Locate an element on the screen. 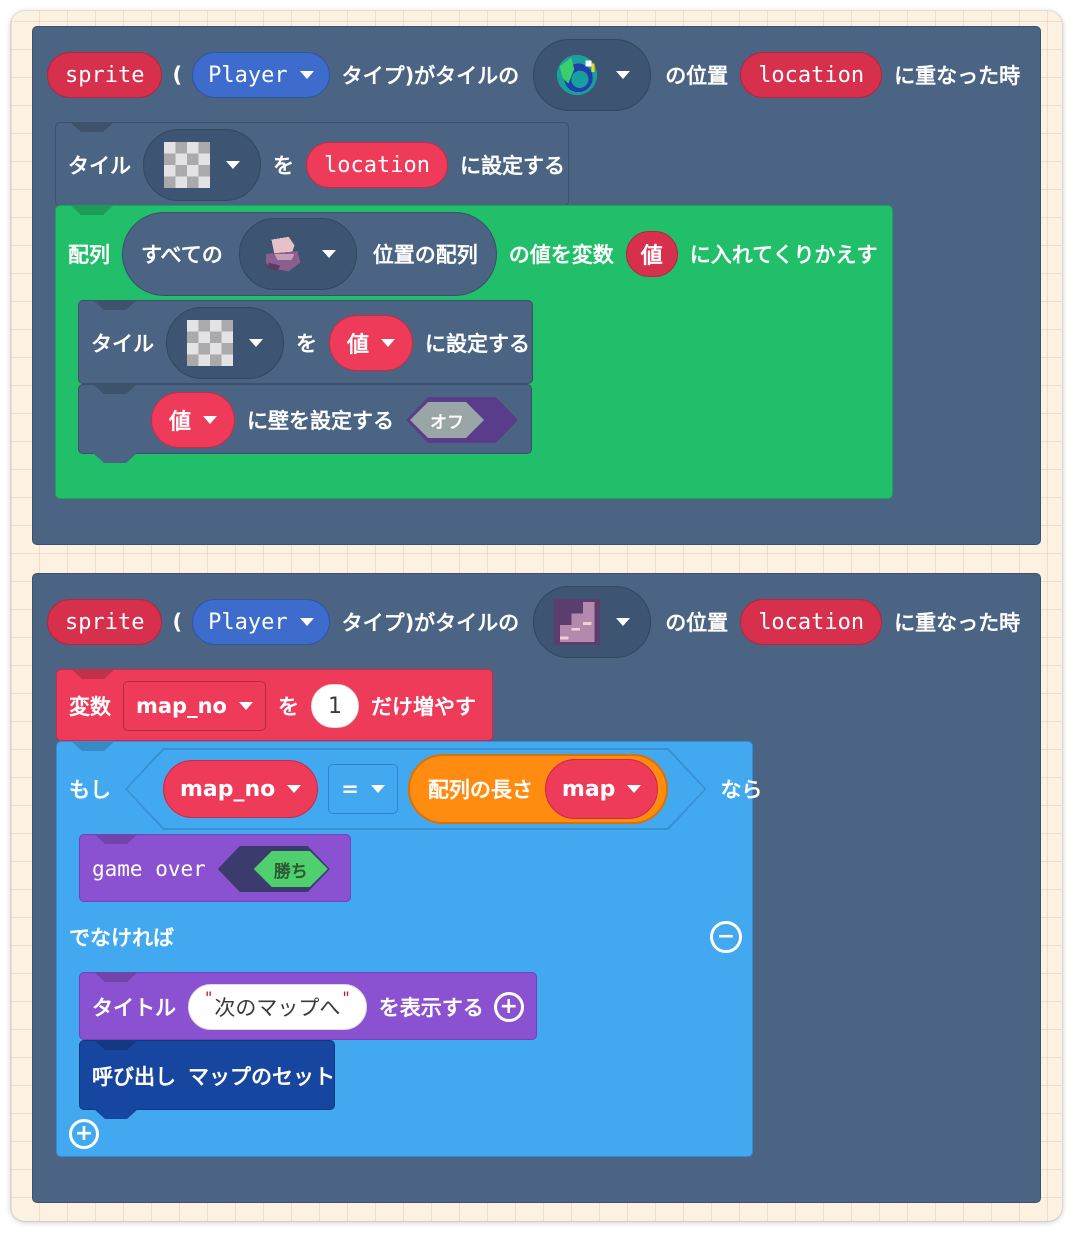 Image resolution: width=1074 pixels, height=1233 pixels. value-to-var-label: の値を変数 is located at coordinates (561, 255).